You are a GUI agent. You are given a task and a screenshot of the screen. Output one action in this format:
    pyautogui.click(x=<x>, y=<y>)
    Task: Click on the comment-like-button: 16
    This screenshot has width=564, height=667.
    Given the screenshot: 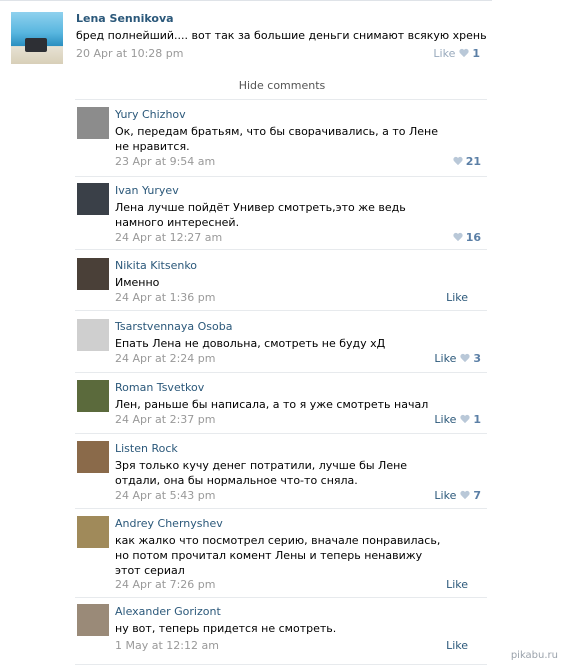 What is the action you would take?
    pyautogui.click(x=465, y=237)
    